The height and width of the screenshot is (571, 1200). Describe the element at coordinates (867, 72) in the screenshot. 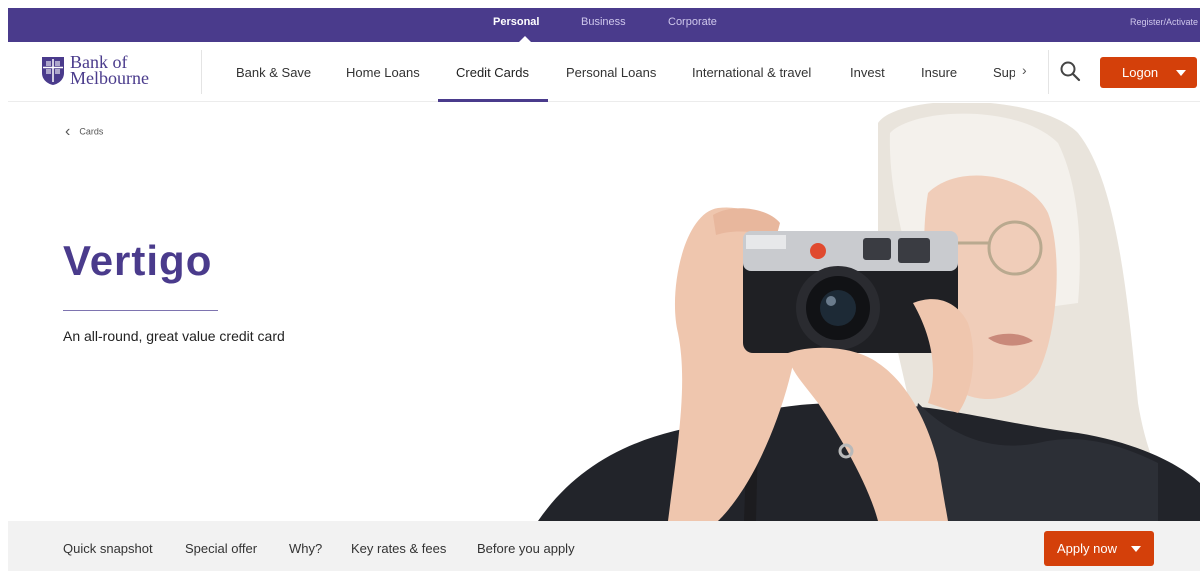

I see `nav-item-invest: Invest` at that location.